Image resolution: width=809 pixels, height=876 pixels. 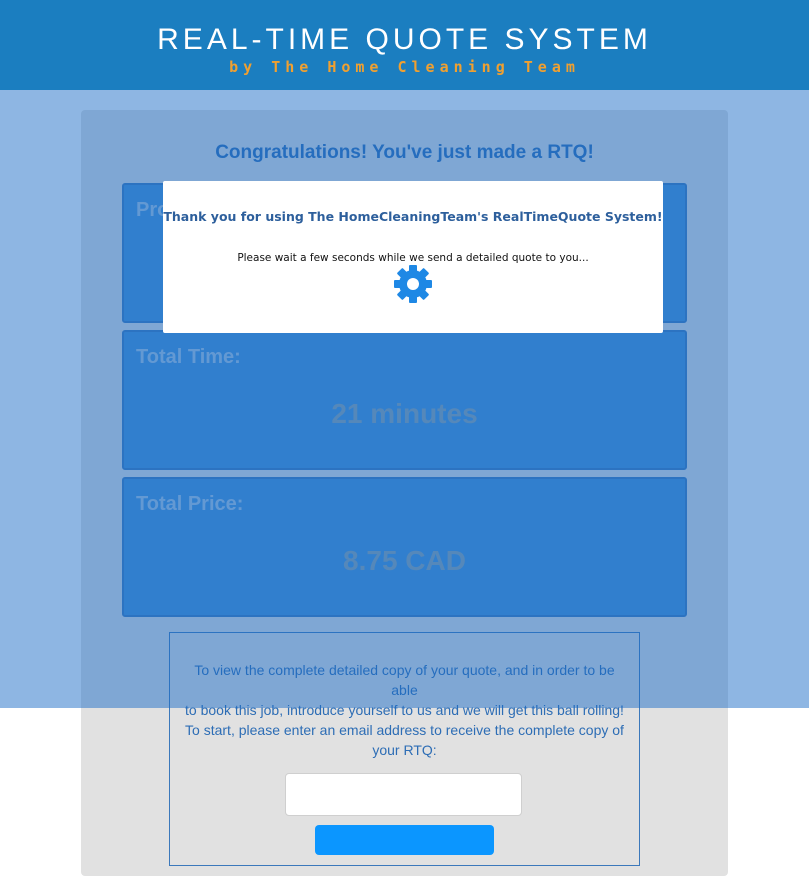 I want to click on site-subtitle: by The Home Cleaning Team, so click(x=404, y=67).